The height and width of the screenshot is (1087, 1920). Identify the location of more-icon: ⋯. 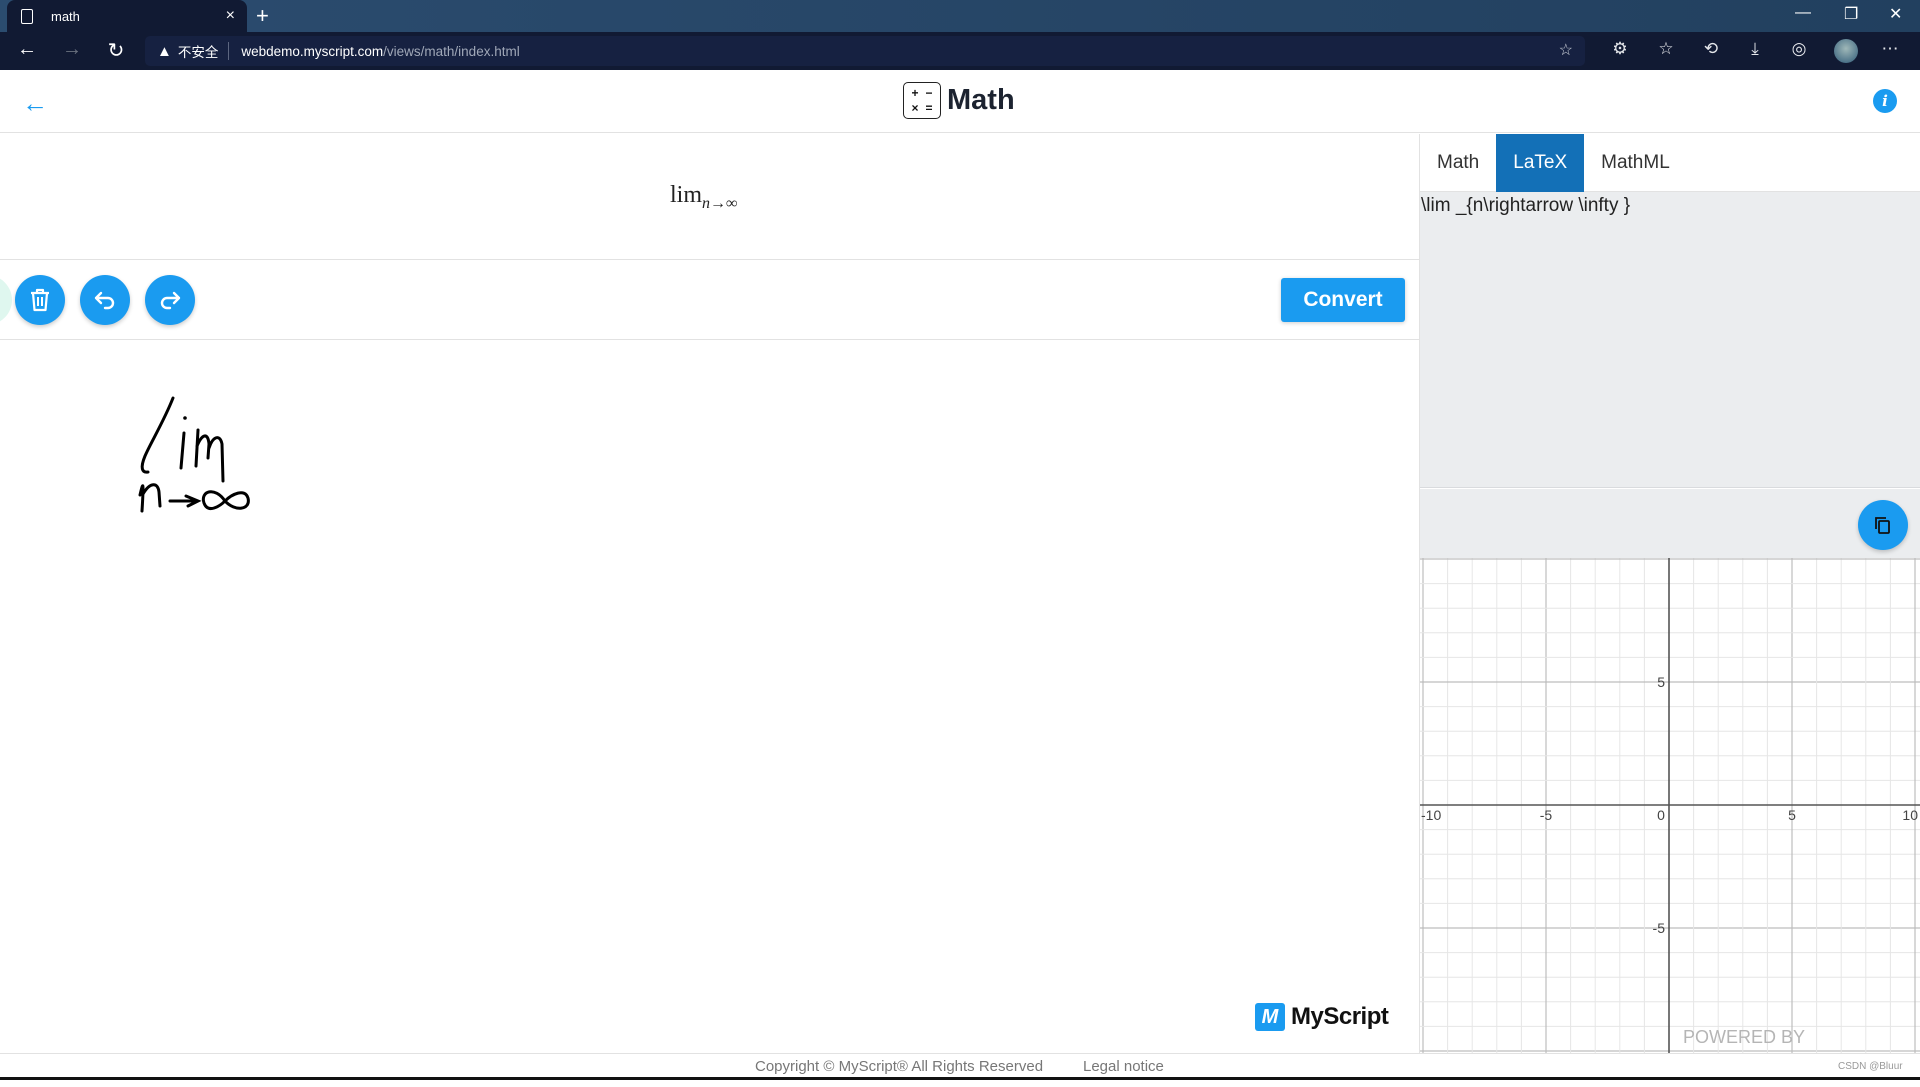
(1890, 49).